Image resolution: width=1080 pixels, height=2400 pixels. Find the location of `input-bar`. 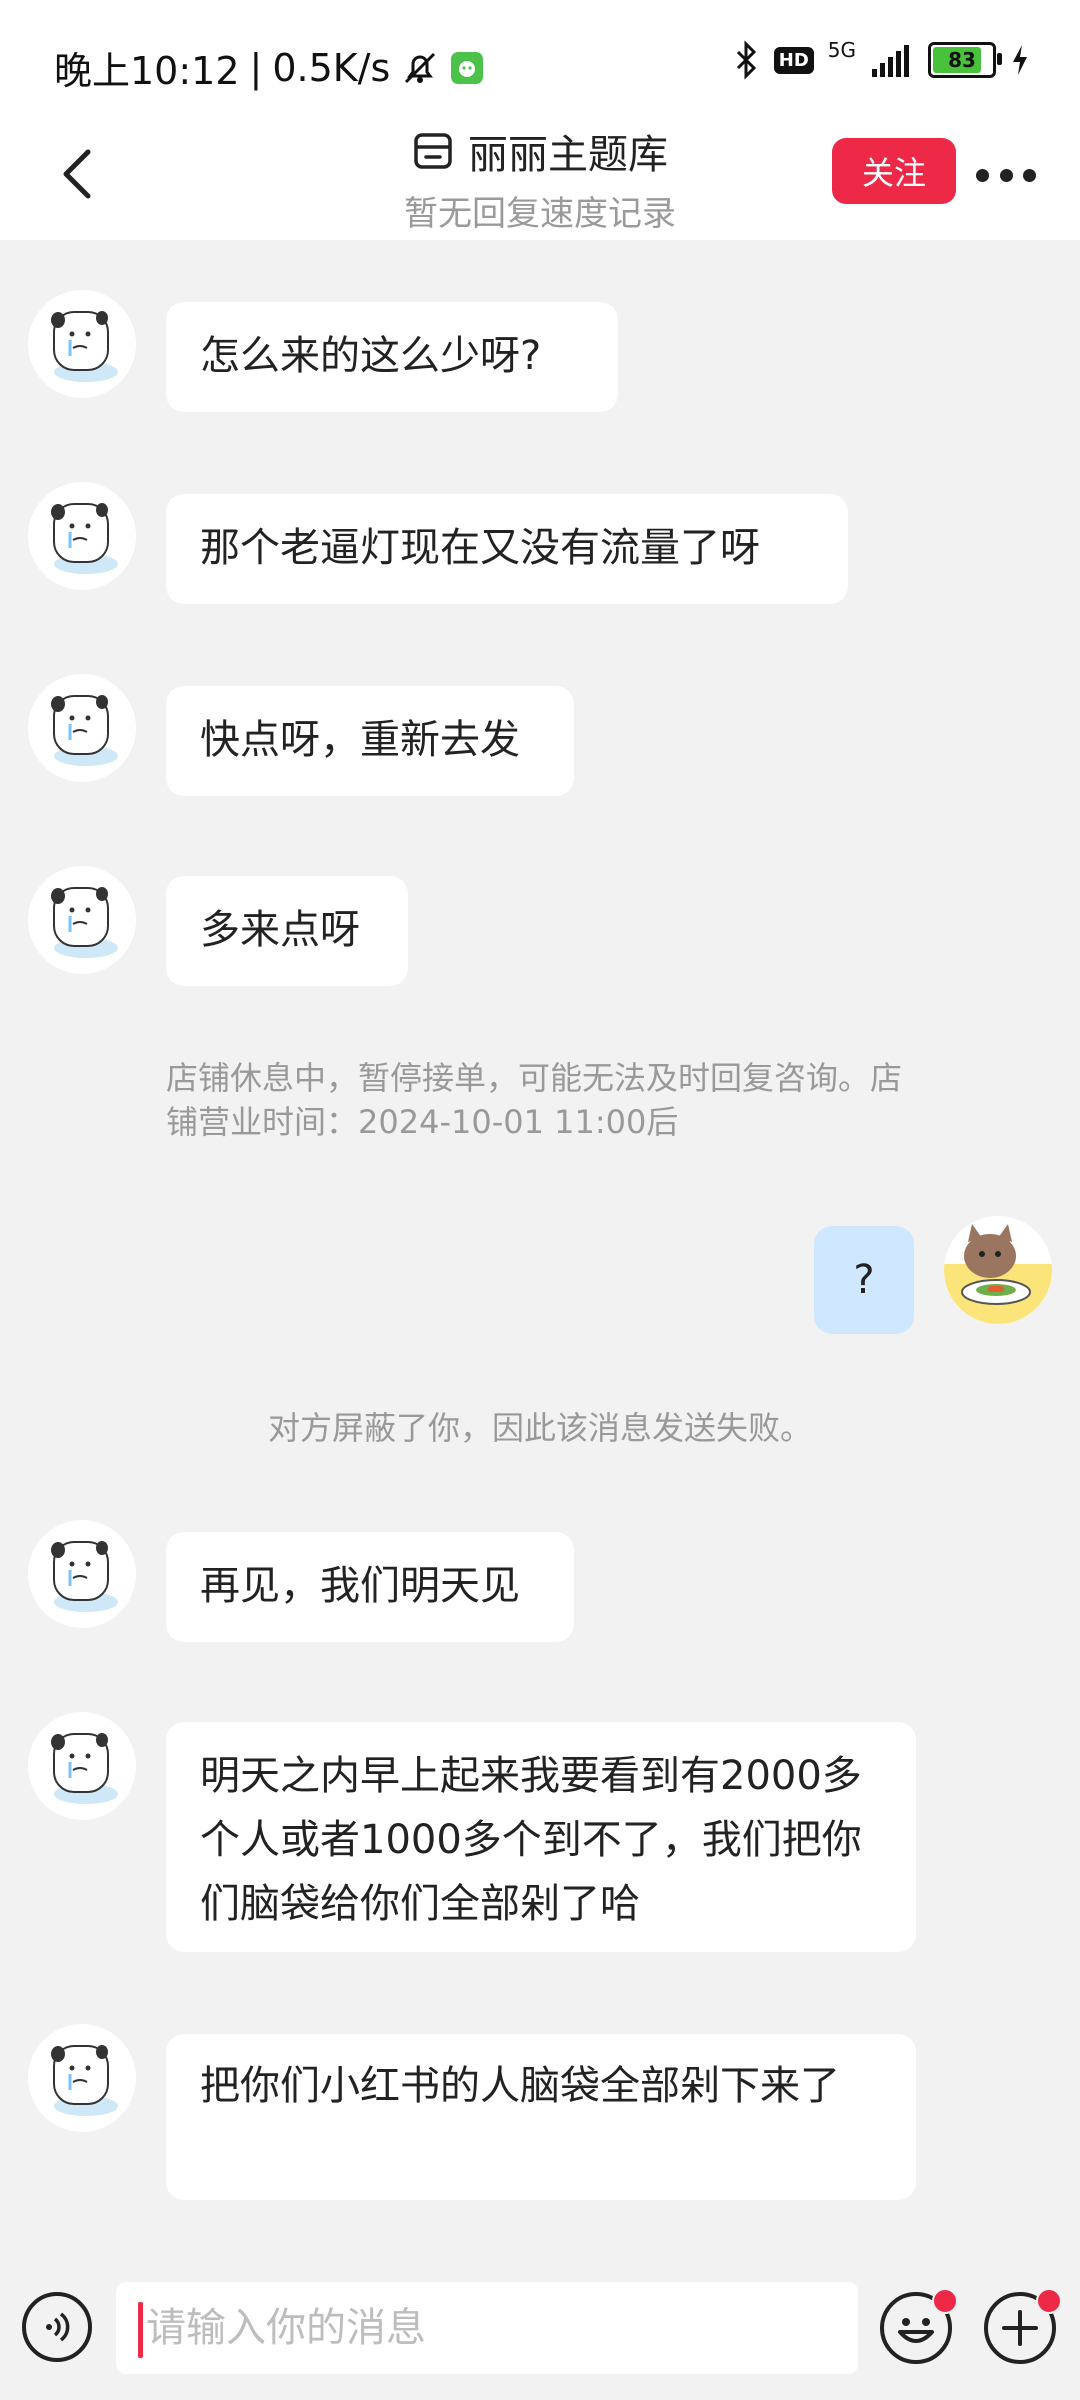

input-bar is located at coordinates (540, 2329).